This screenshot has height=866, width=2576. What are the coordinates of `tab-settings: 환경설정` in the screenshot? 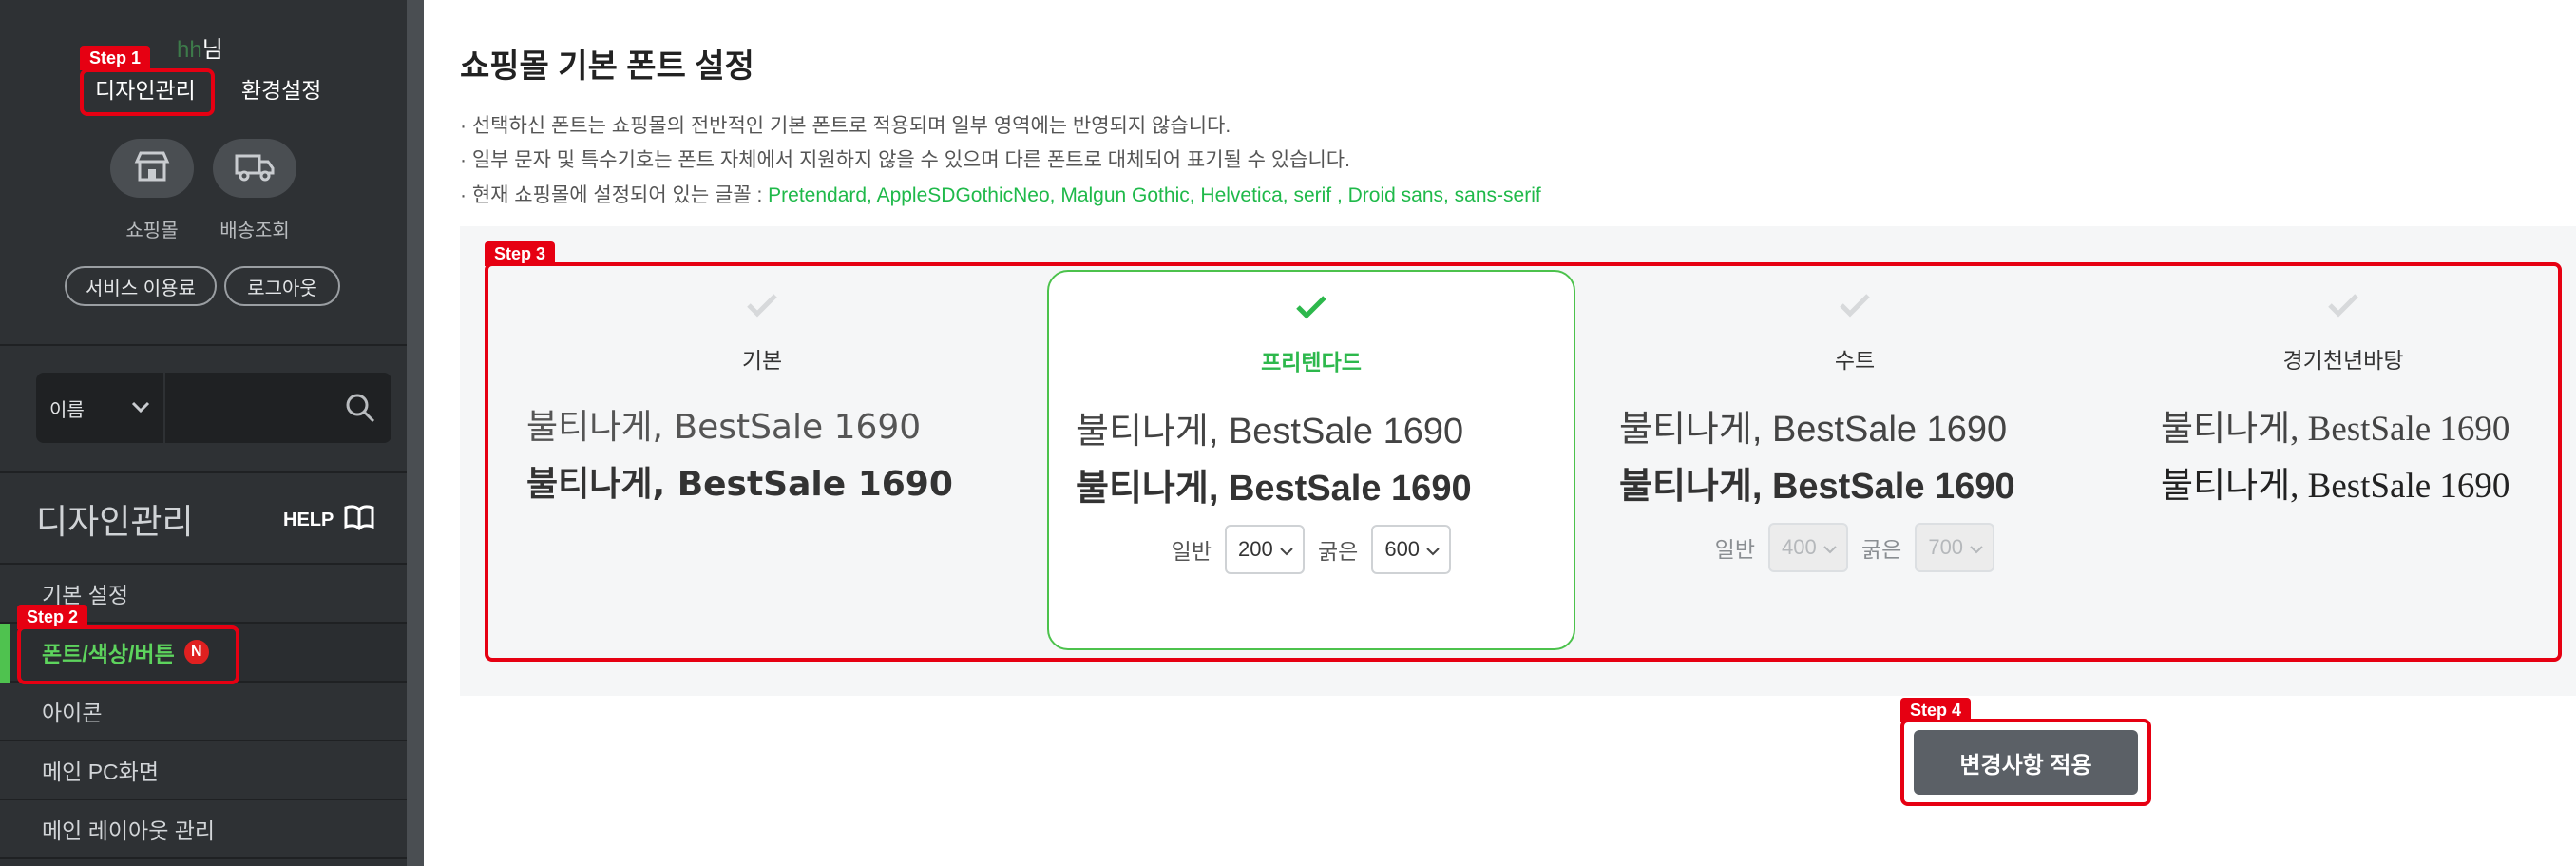 It's located at (281, 89).